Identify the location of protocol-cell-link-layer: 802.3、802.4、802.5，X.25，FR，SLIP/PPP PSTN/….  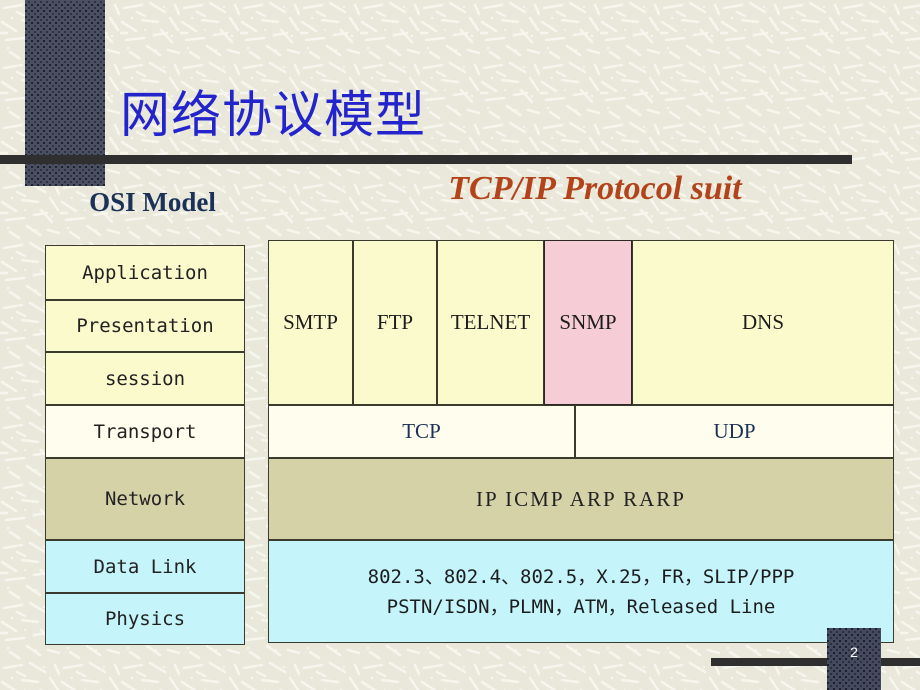
(581, 591).